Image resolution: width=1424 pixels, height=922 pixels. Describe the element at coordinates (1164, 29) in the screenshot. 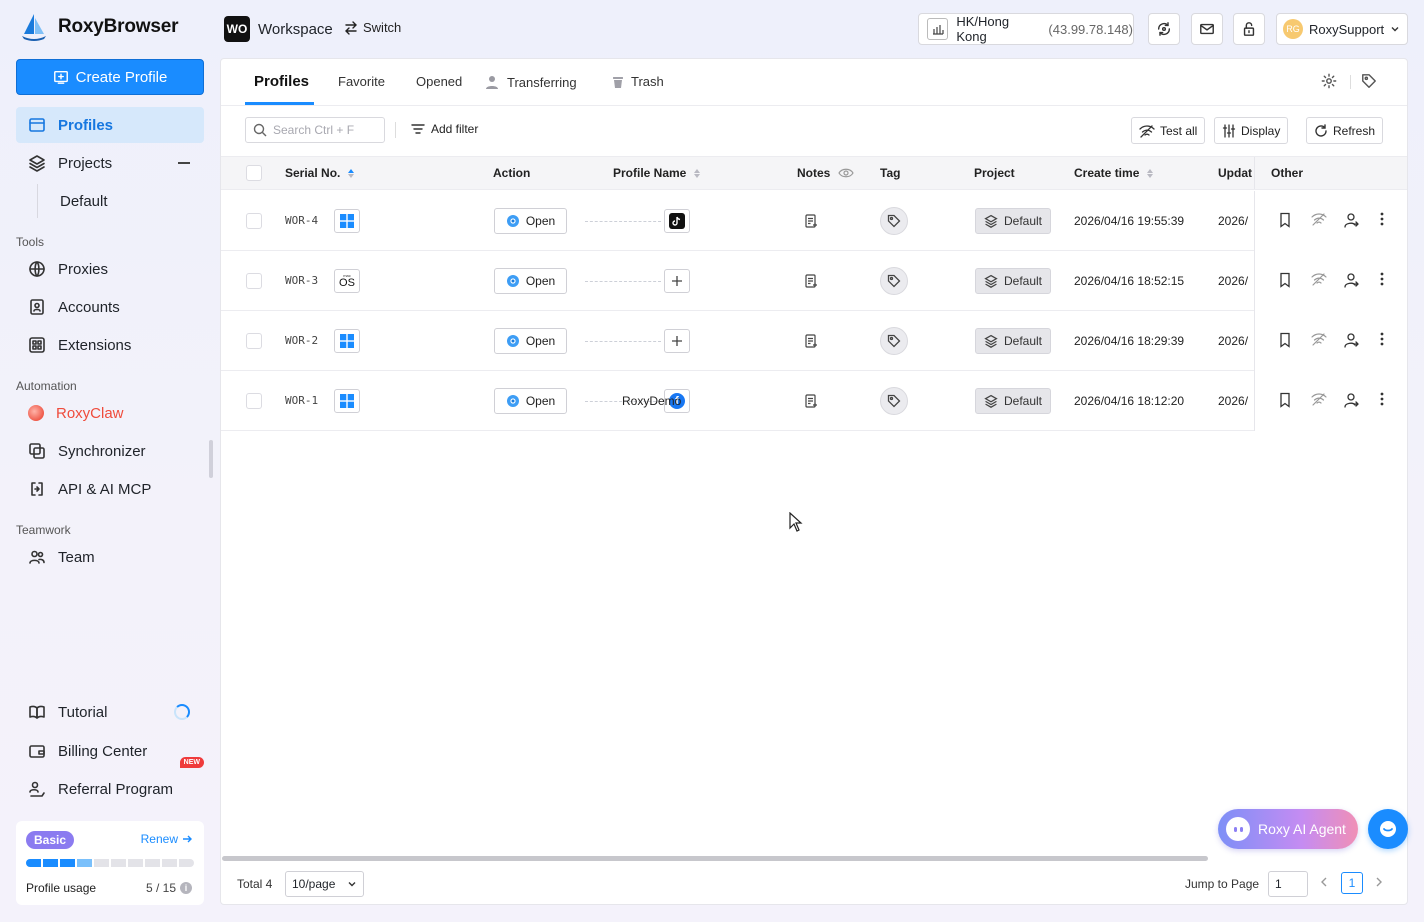

I see `sync-button` at that location.